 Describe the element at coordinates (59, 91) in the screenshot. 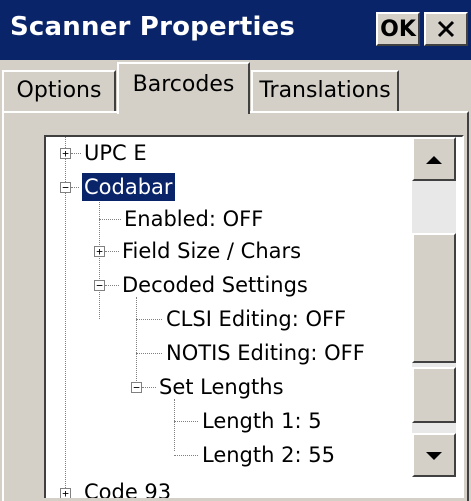

I see `tab-options: Options` at that location.